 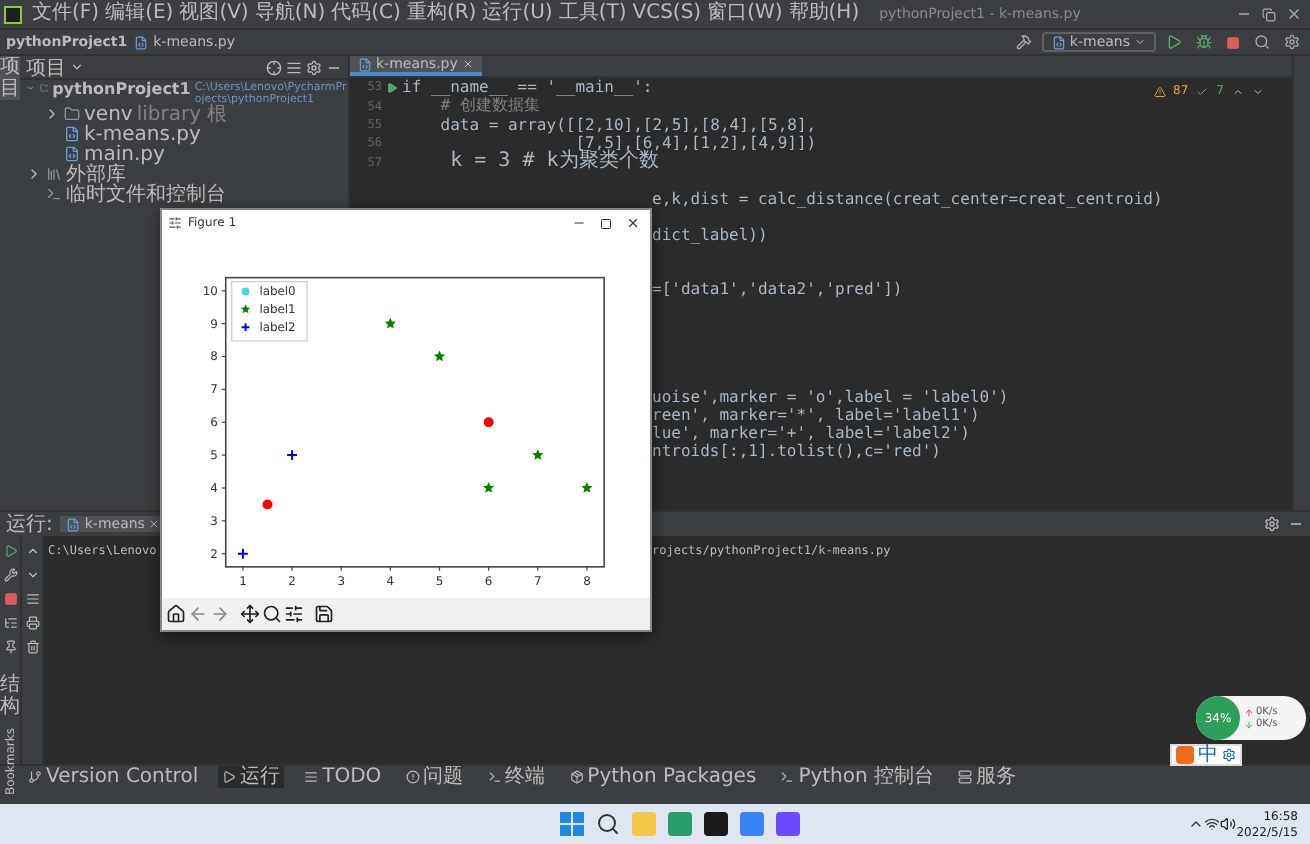 I want to click on restore-icon, so click(x=1269, y=14).